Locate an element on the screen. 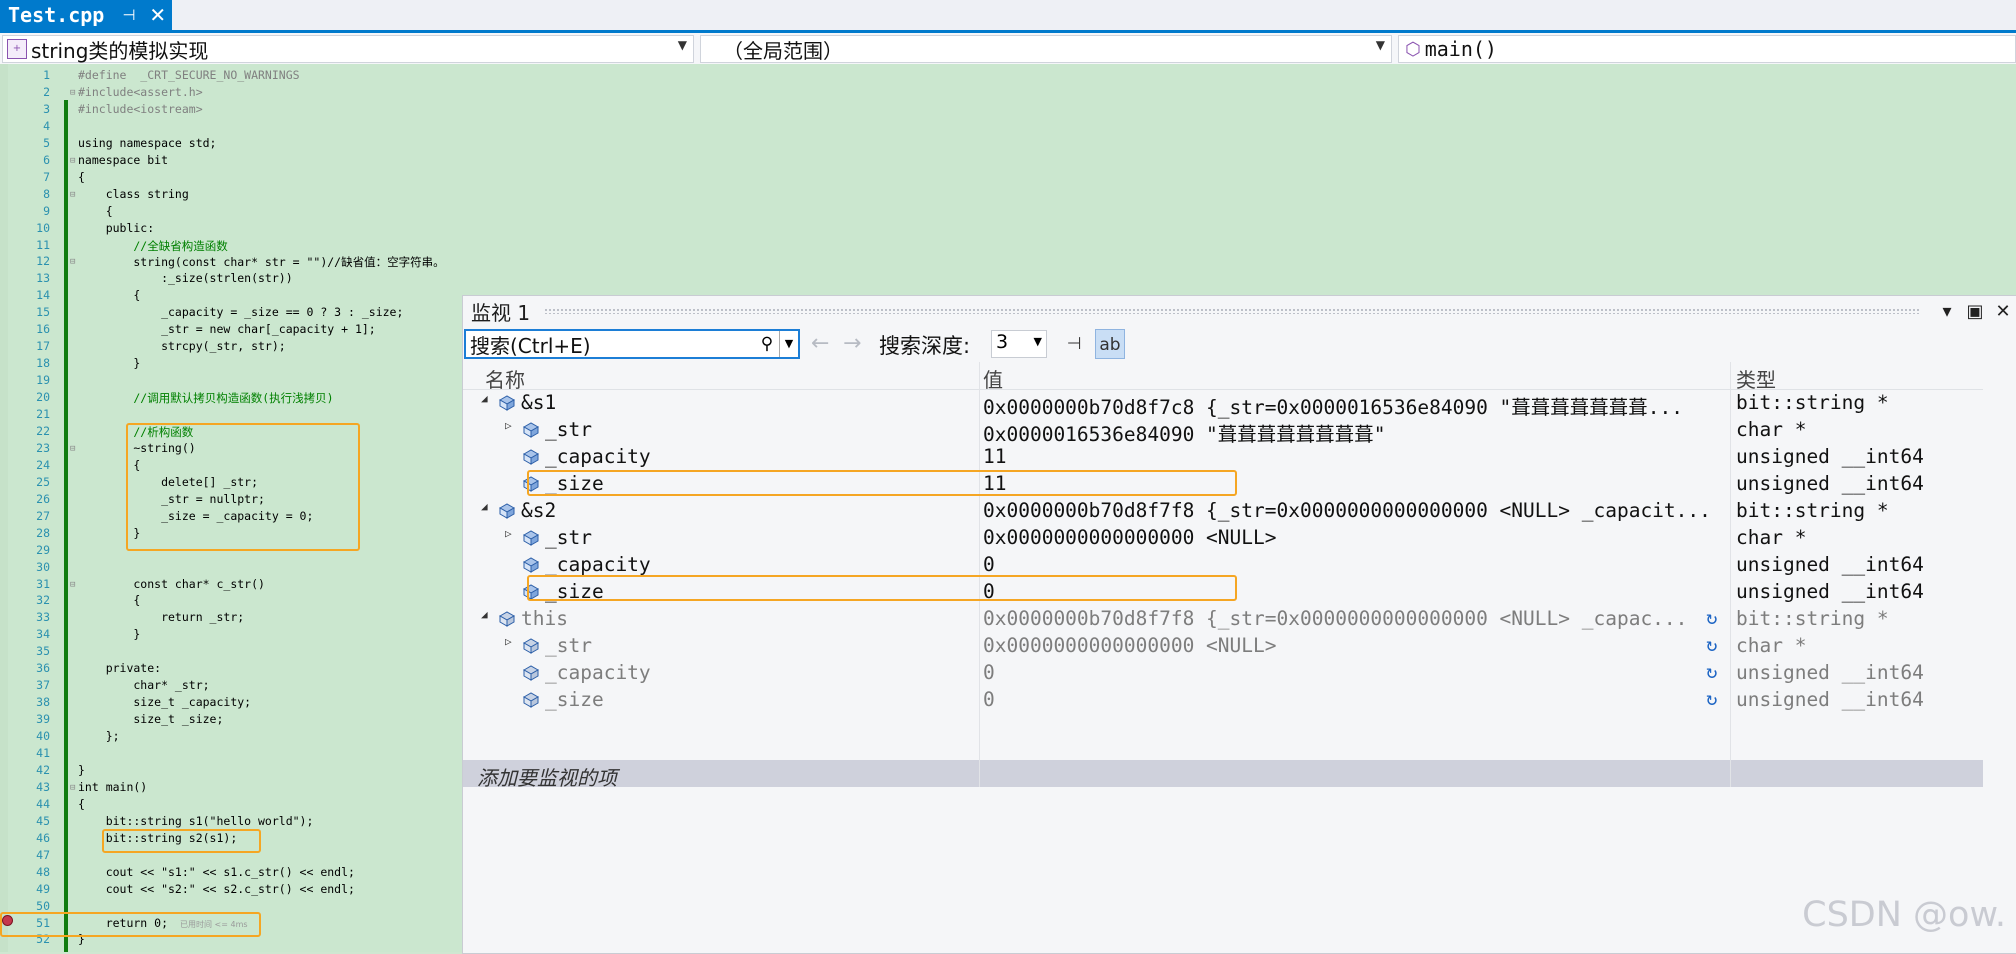  watch-row: _capacity 11 unsigned __int64 is located at coordinates (1223, 456).